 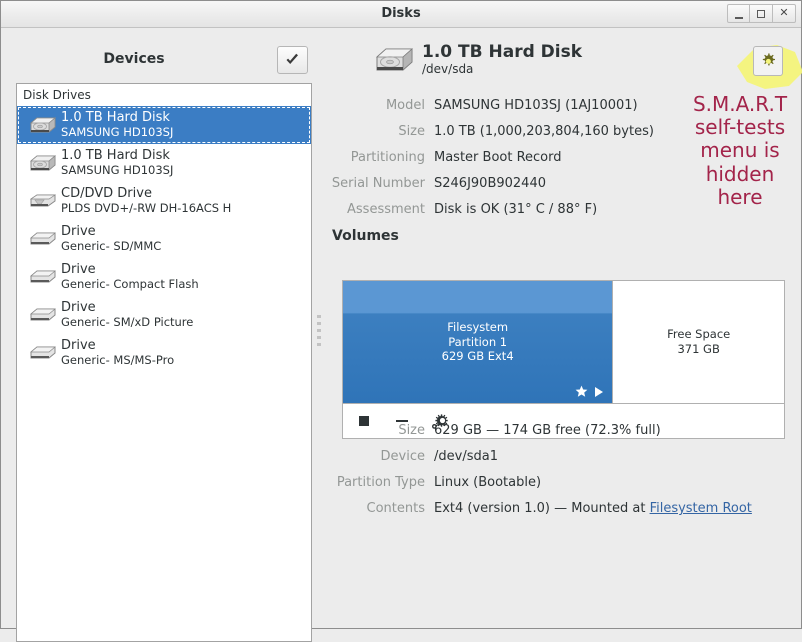 What do you see at coordinates (387, 157) in the screenshot?
I see `detail-label: Partitioning` at bounding box center [387, 157].